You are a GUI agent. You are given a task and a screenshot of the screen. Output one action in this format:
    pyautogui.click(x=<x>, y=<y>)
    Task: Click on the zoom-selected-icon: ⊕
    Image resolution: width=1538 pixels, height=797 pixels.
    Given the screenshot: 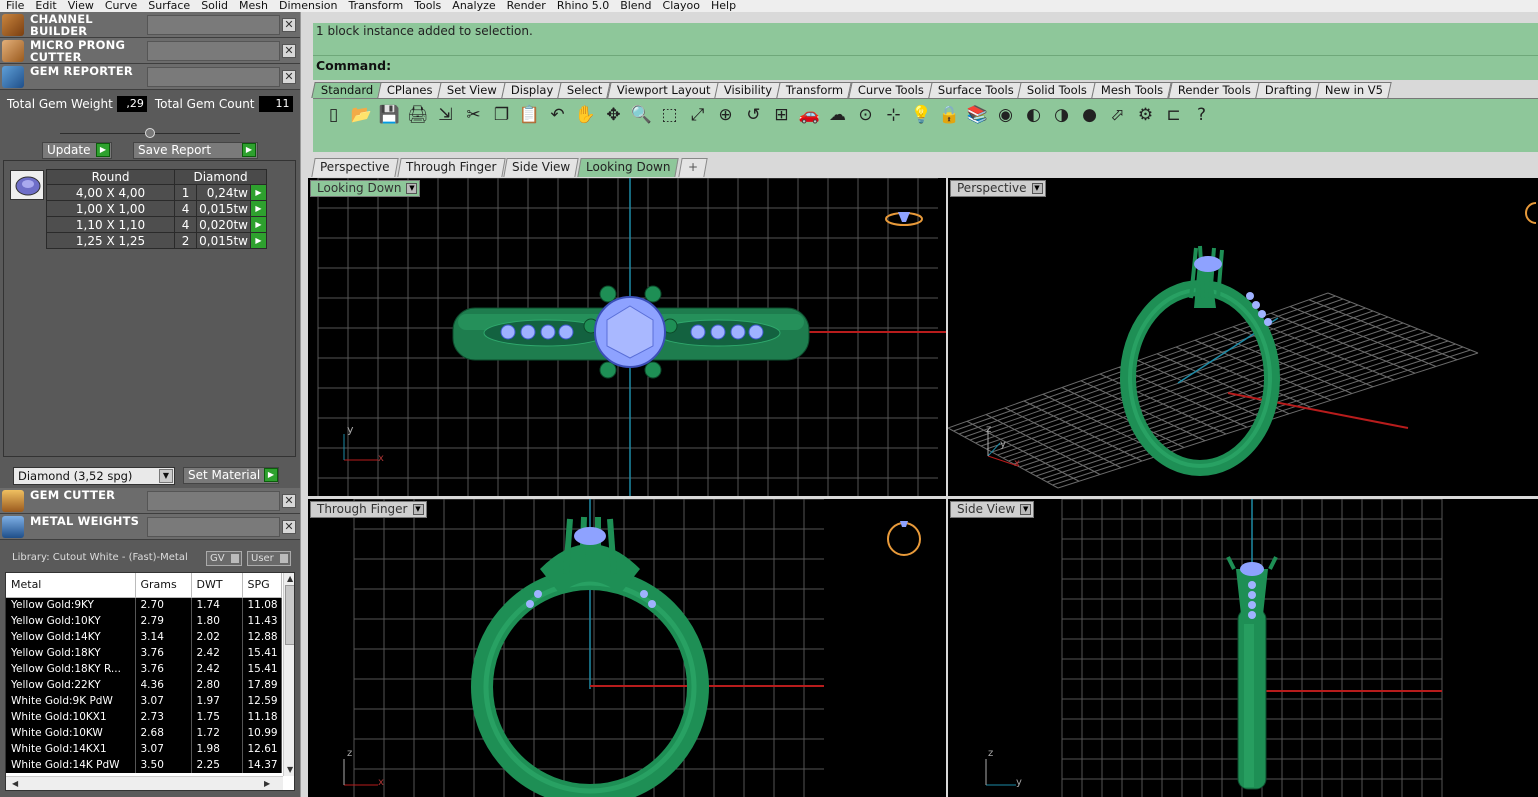 What is the action you would take?
    pyautogui.click(x=725, y=115)
    